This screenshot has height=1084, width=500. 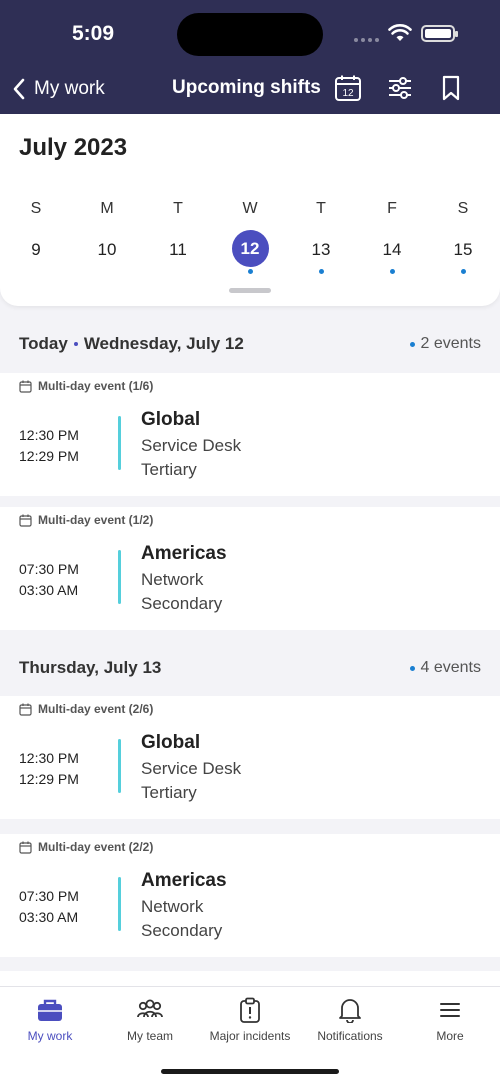 I want to click on today-label: Today, so click(x=43, y=343).